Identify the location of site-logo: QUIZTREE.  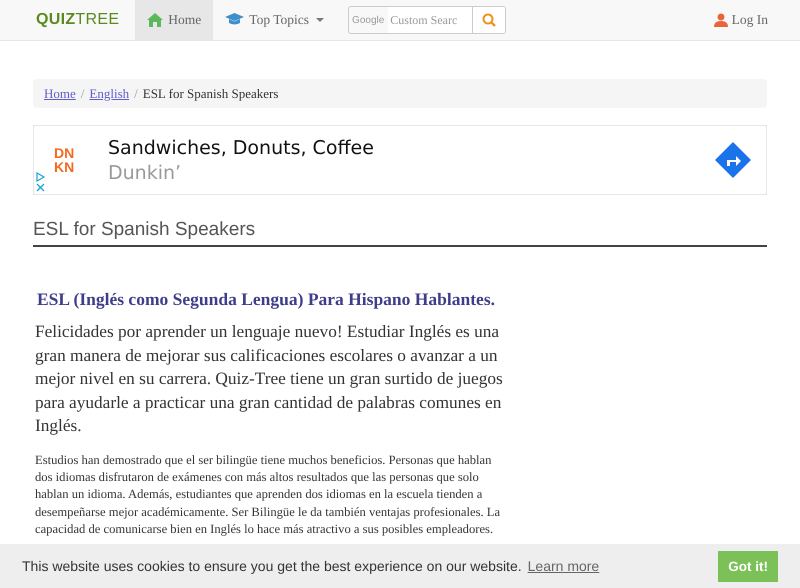
(78, 20).